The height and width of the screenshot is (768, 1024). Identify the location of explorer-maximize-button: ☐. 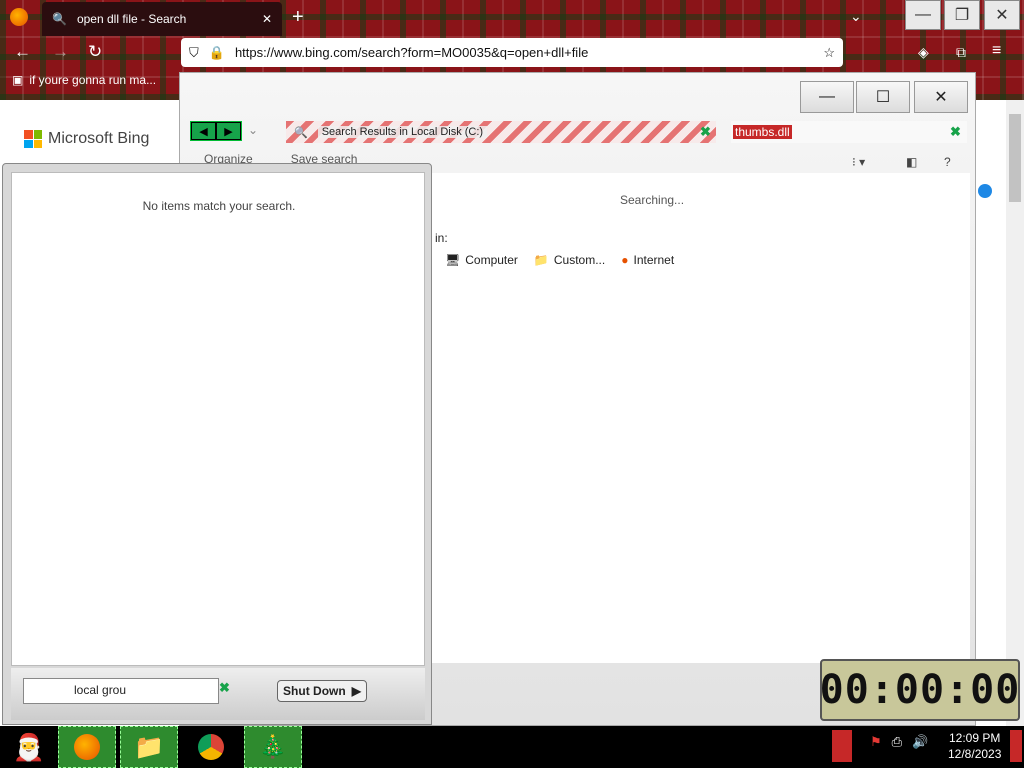
(883, 97).